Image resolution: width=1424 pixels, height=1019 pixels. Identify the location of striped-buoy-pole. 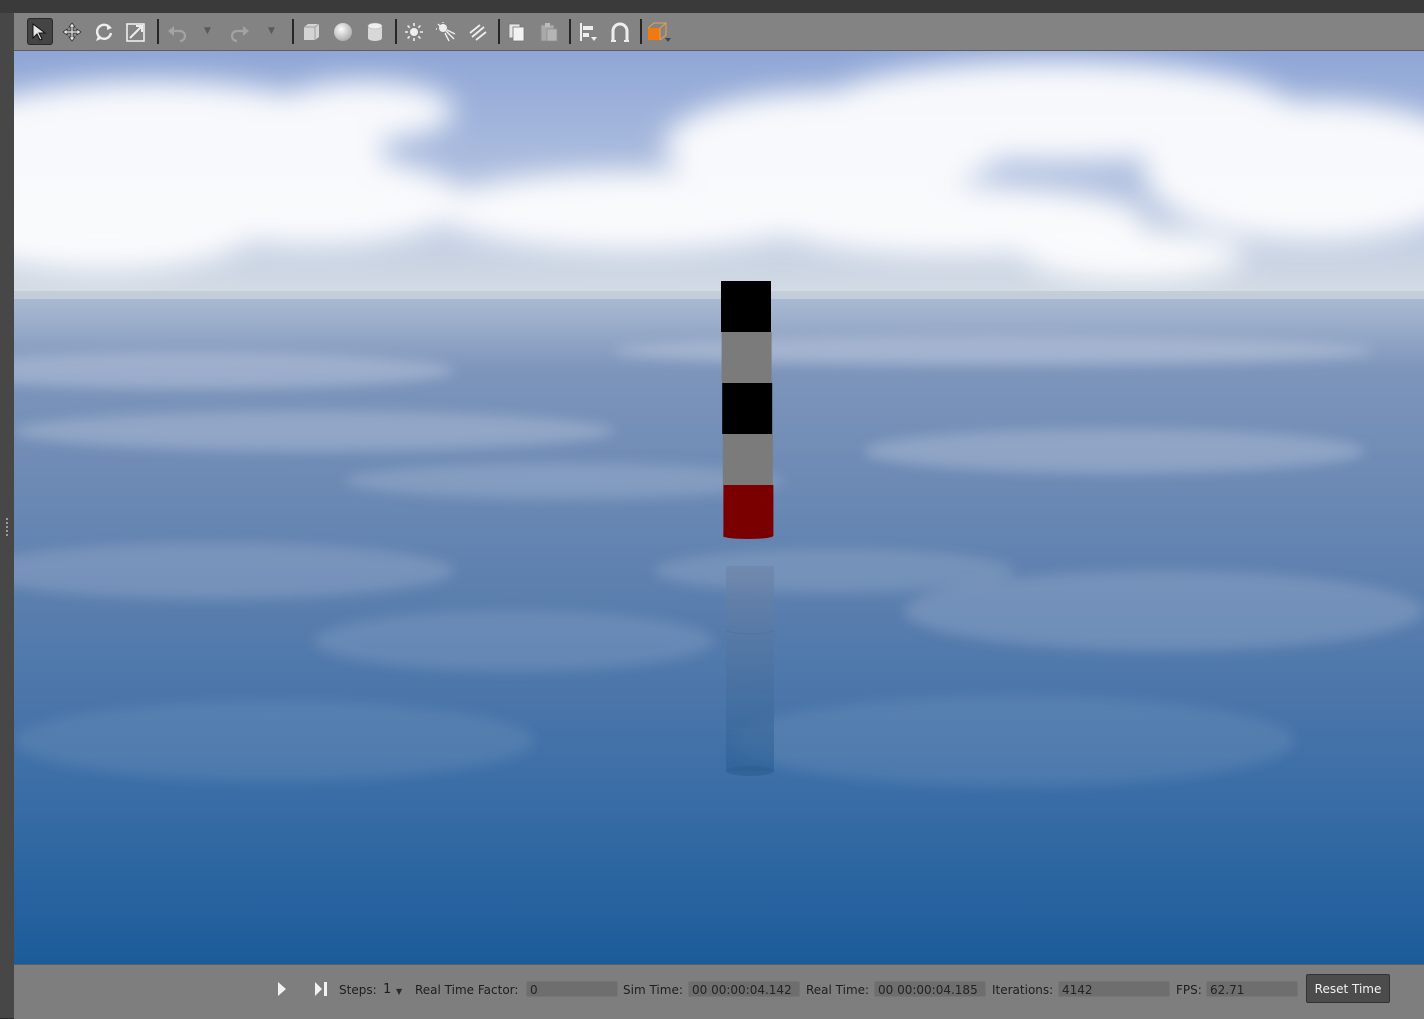
(747, 410).